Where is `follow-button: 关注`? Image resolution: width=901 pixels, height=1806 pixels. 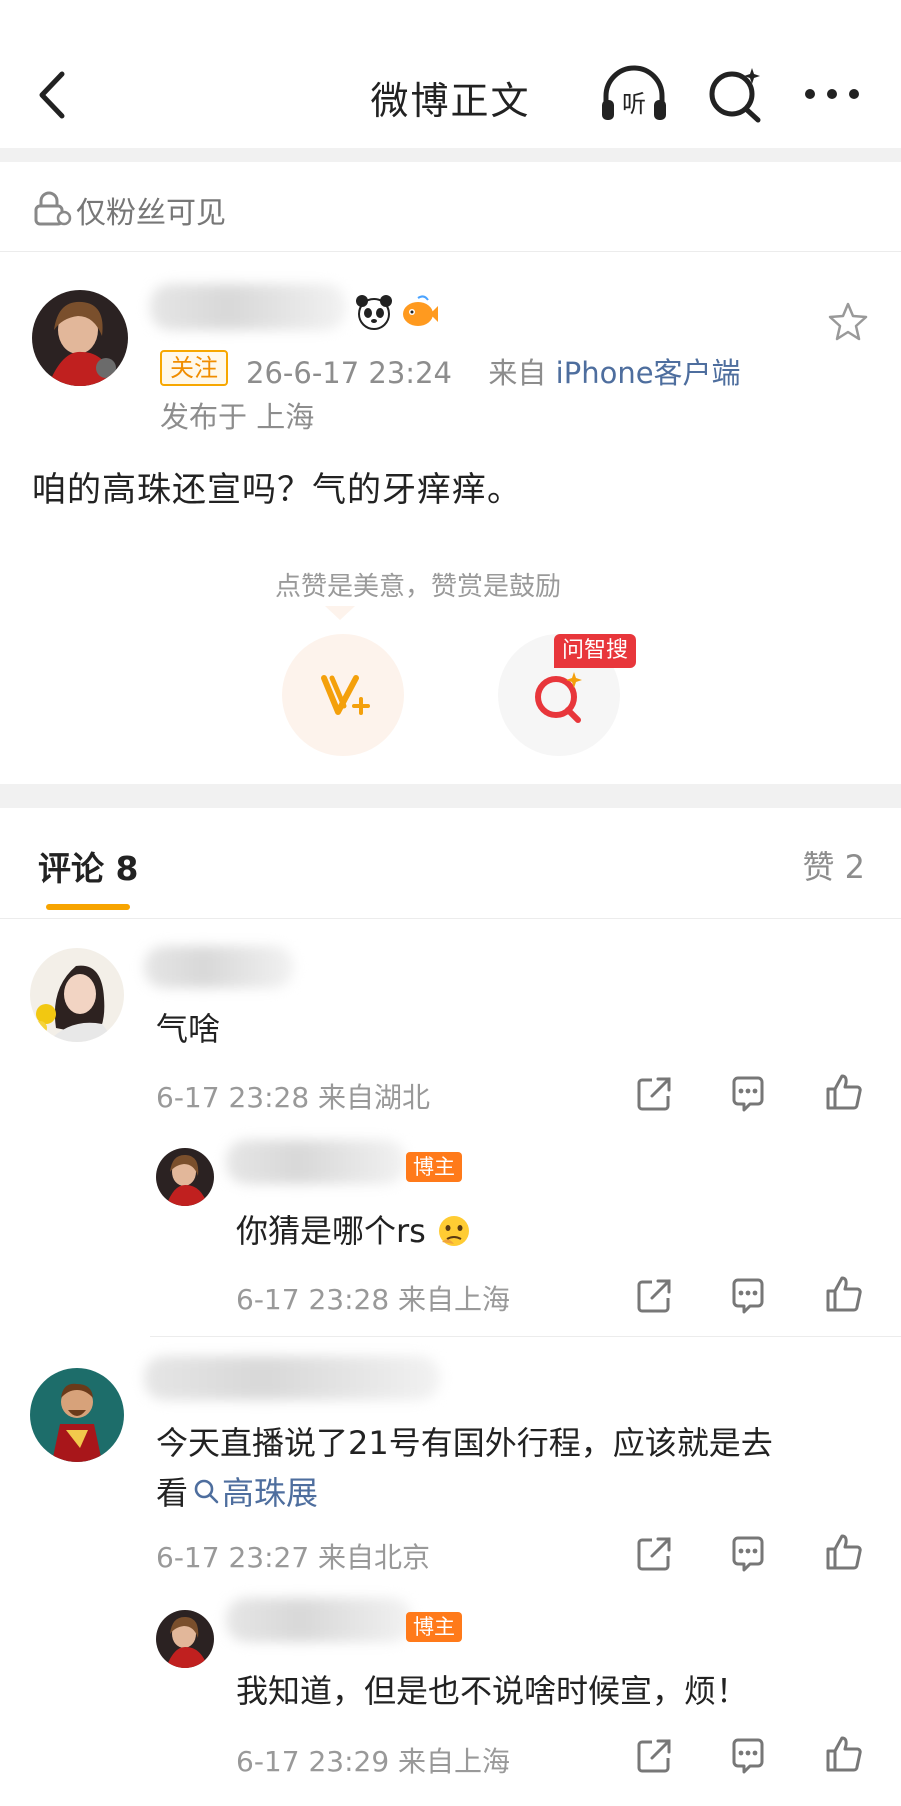
follow-button: 关注 is located at coordinates (194, 368).